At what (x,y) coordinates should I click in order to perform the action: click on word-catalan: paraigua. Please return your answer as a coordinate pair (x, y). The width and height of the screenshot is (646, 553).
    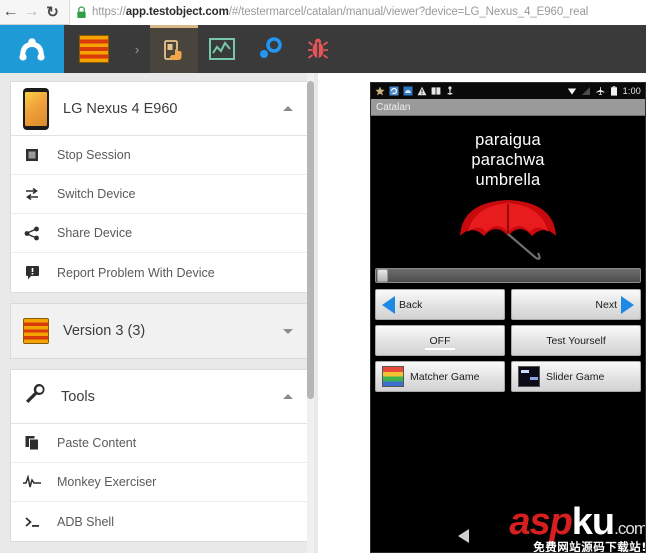
    Looking at the image, I should click on (508, 140).